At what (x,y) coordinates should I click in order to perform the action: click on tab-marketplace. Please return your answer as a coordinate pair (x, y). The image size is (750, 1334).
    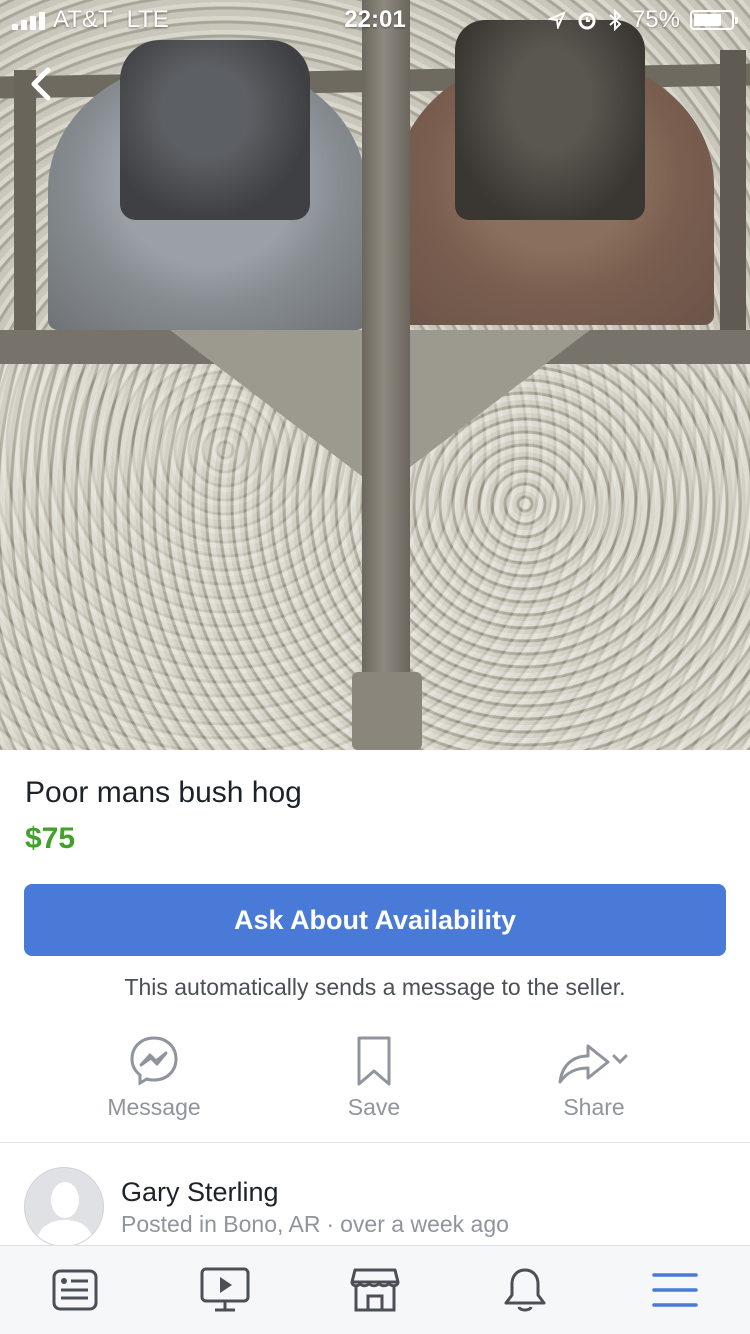
    Looking at the image, I should click on (375, 1290).